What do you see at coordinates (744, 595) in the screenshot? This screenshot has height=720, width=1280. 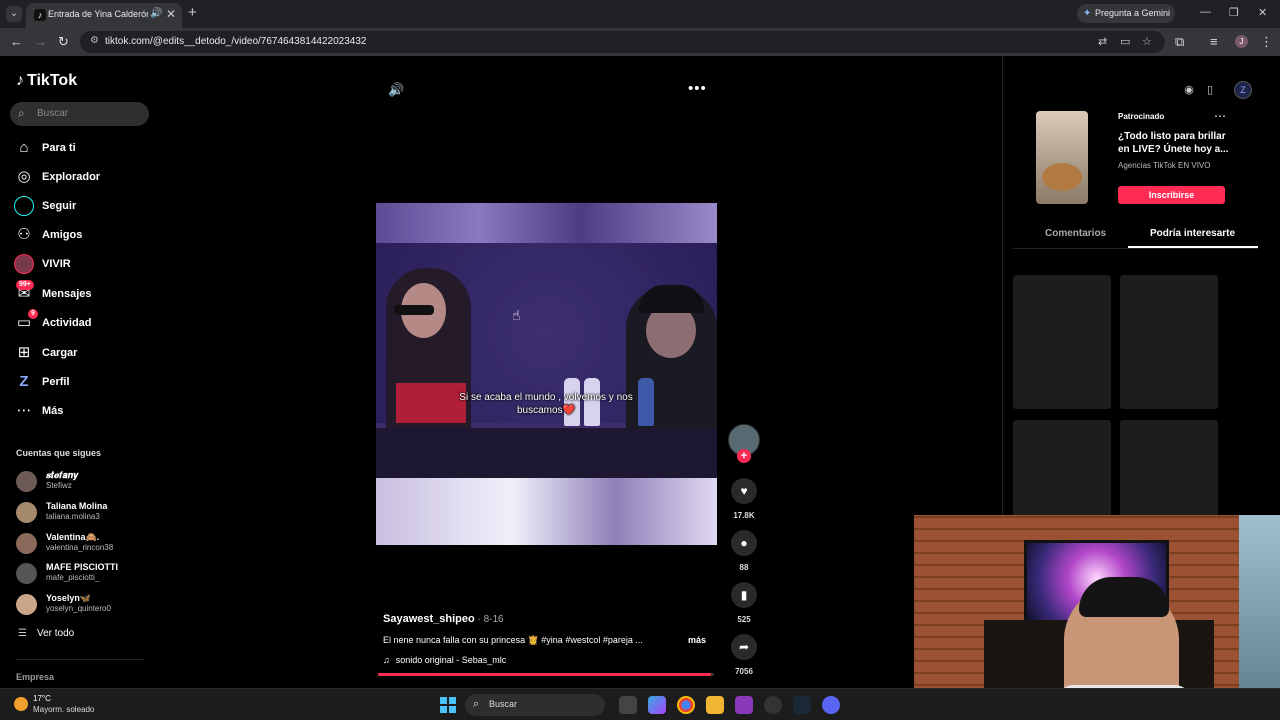 I see `save-button: ▮` at bounding box center [744, 595].